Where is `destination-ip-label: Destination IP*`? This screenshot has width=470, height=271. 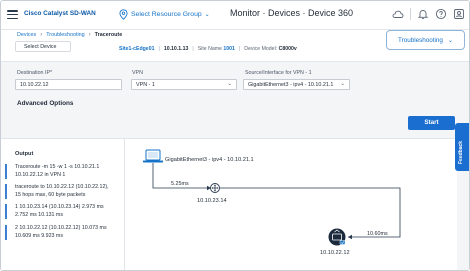 destination-ip-label: Destination IP* is located at coordinates (35, 73).